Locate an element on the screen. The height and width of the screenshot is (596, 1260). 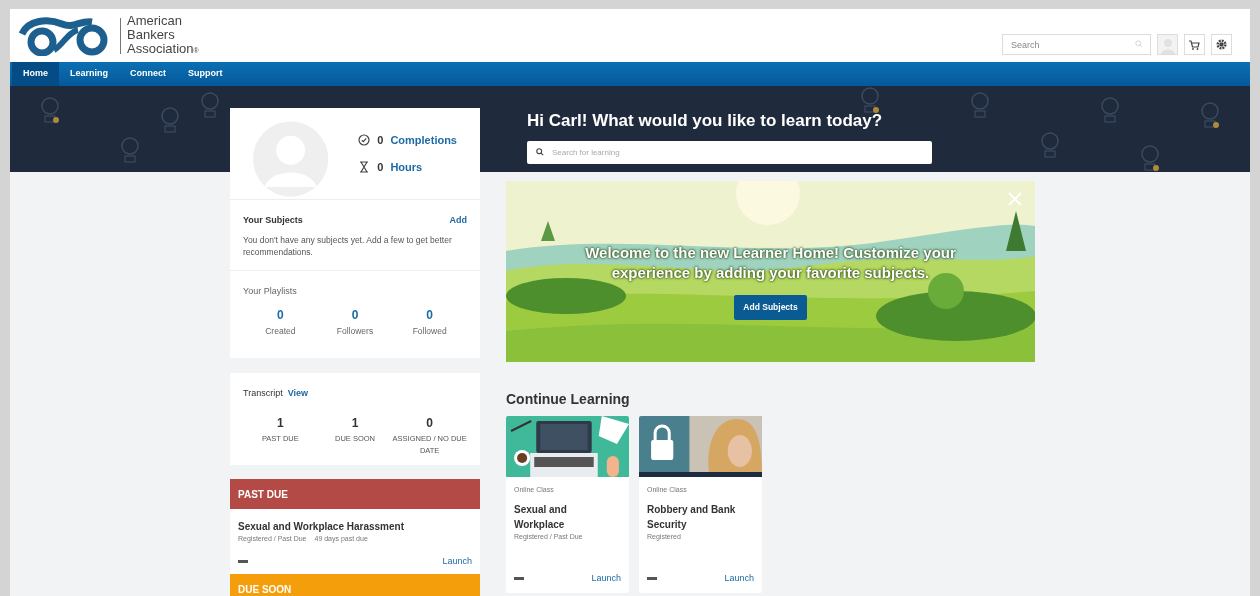
search-field: Search is located at coordinates (1076, 44).